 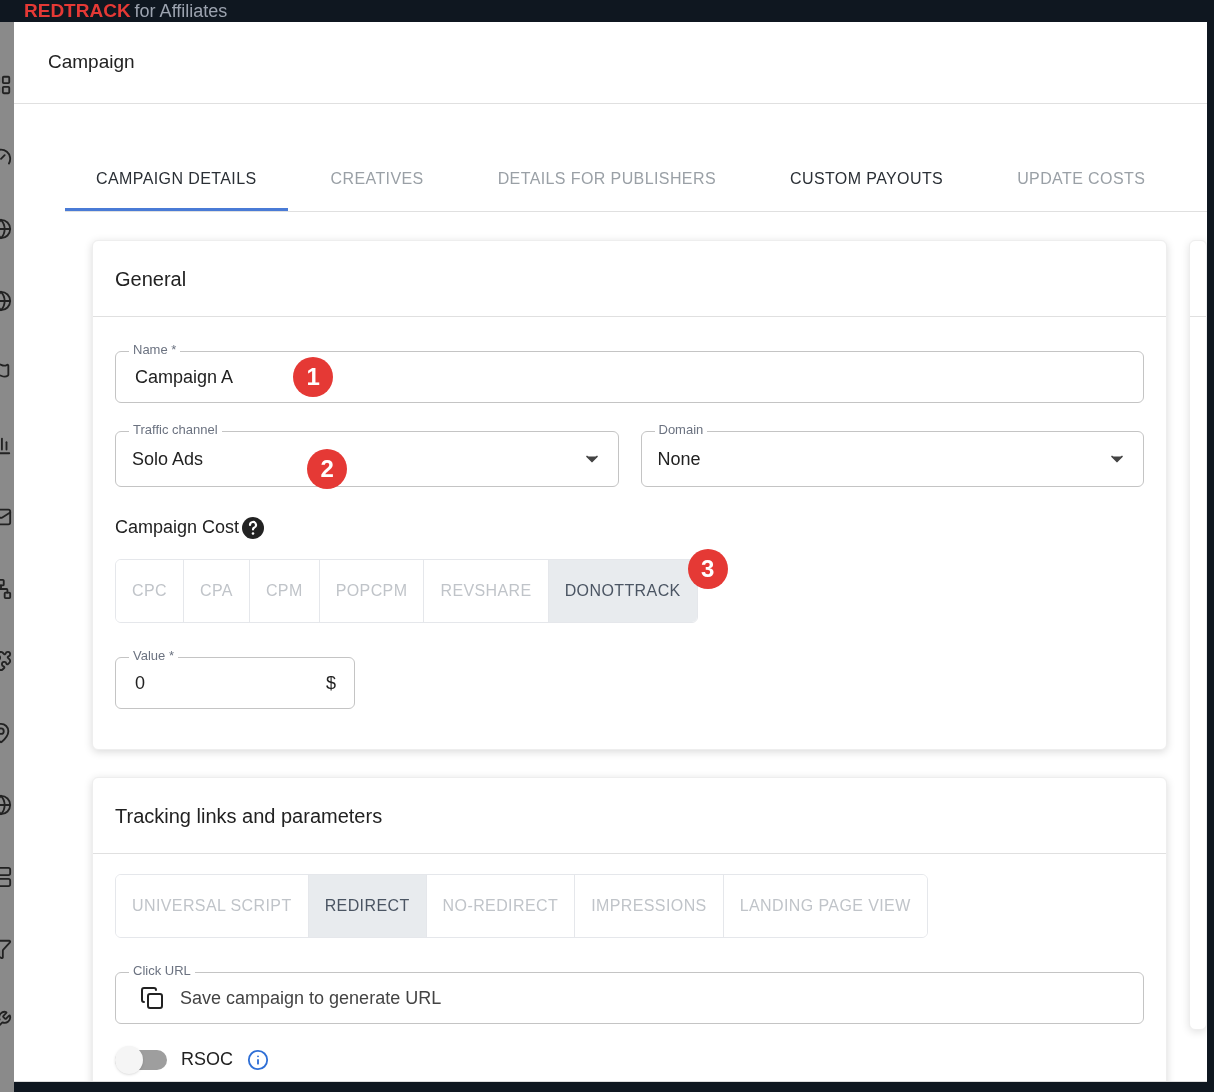 I want to click on switch-label: RSOC, so click(x=207, y=1059).